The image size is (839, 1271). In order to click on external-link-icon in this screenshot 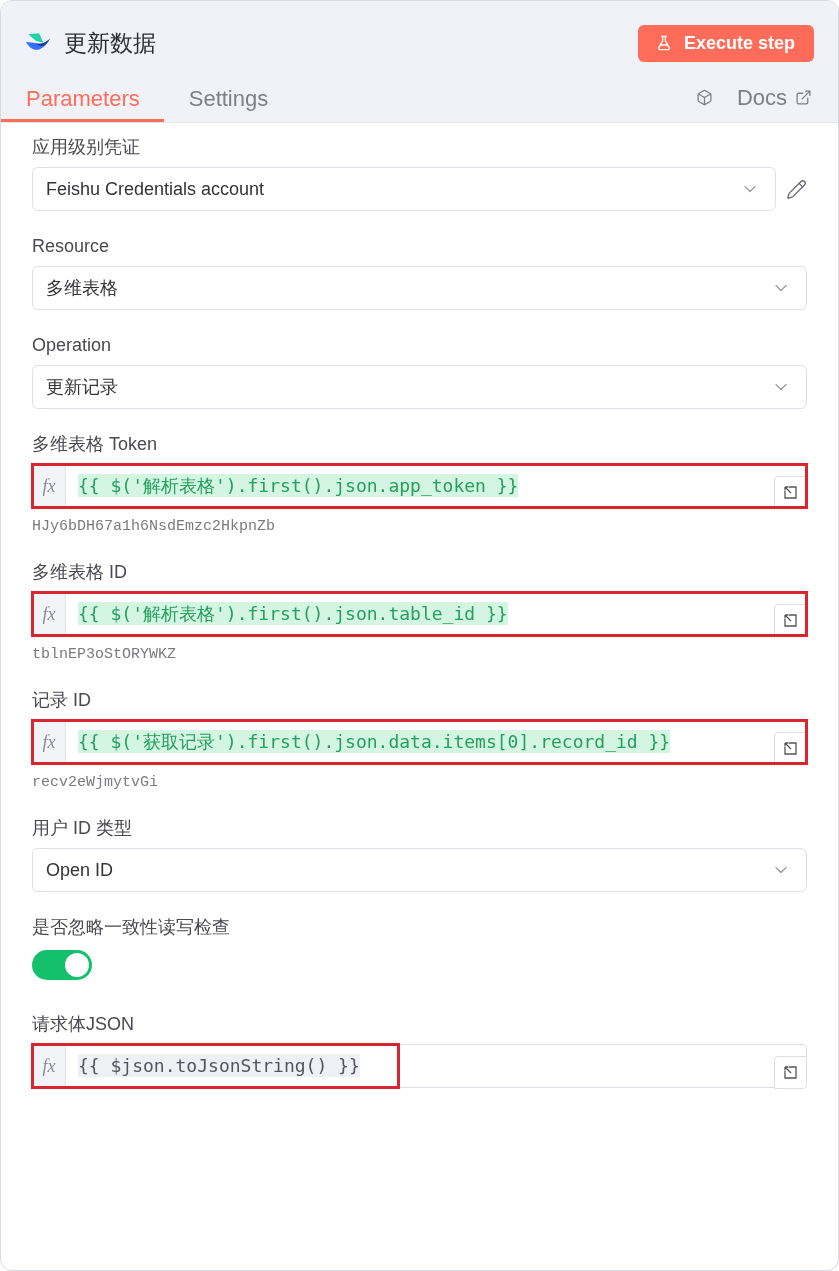, I will do `click(803, 97)`.